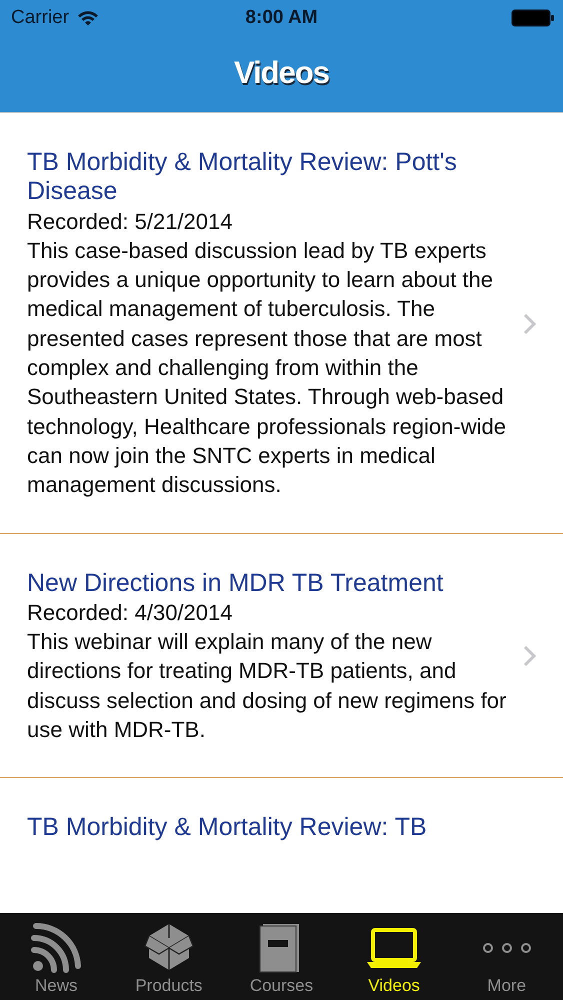  I want to click on screen-title: Videos, so click(282, 73).